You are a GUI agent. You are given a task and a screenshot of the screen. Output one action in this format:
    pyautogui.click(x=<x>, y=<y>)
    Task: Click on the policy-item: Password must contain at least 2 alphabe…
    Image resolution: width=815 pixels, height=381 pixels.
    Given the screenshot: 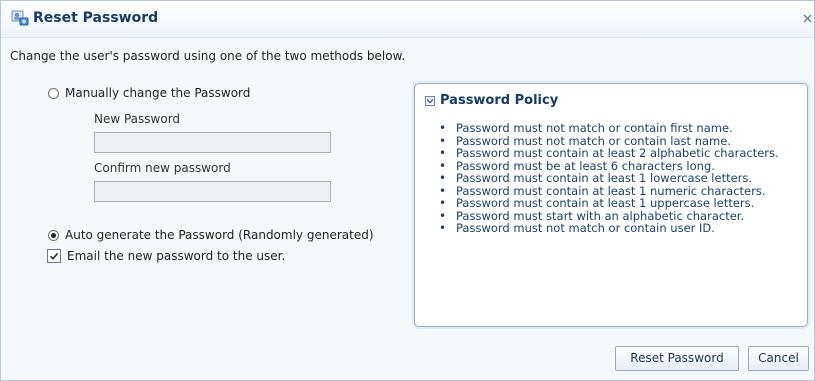 What is the action you would take?
    pyautogui.click(x=617, y=153)
    